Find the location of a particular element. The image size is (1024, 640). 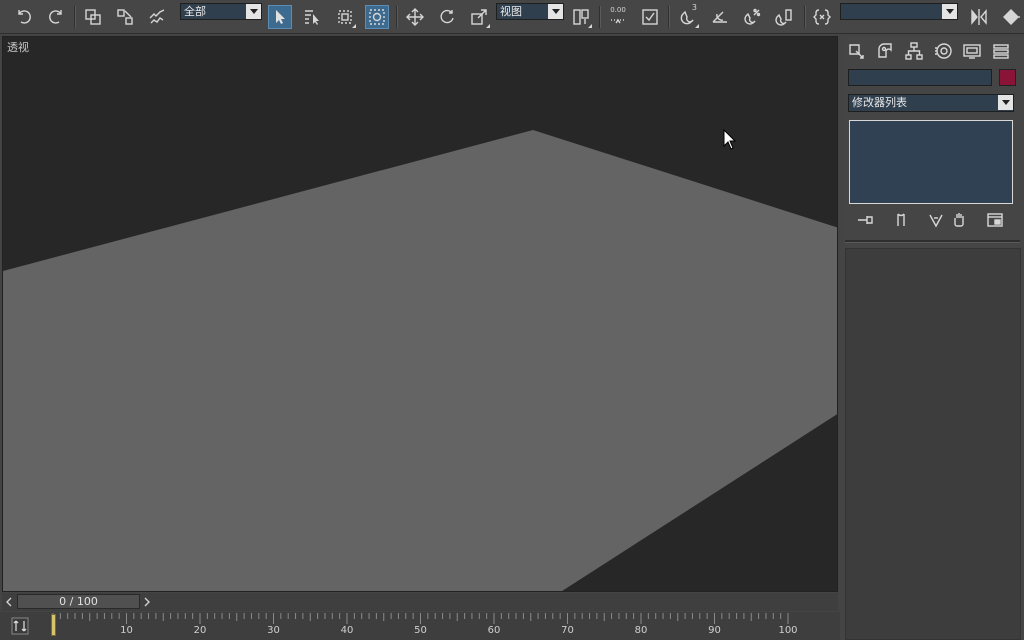

edit-named-selection-sets-button is located at coordinates (822, 17).